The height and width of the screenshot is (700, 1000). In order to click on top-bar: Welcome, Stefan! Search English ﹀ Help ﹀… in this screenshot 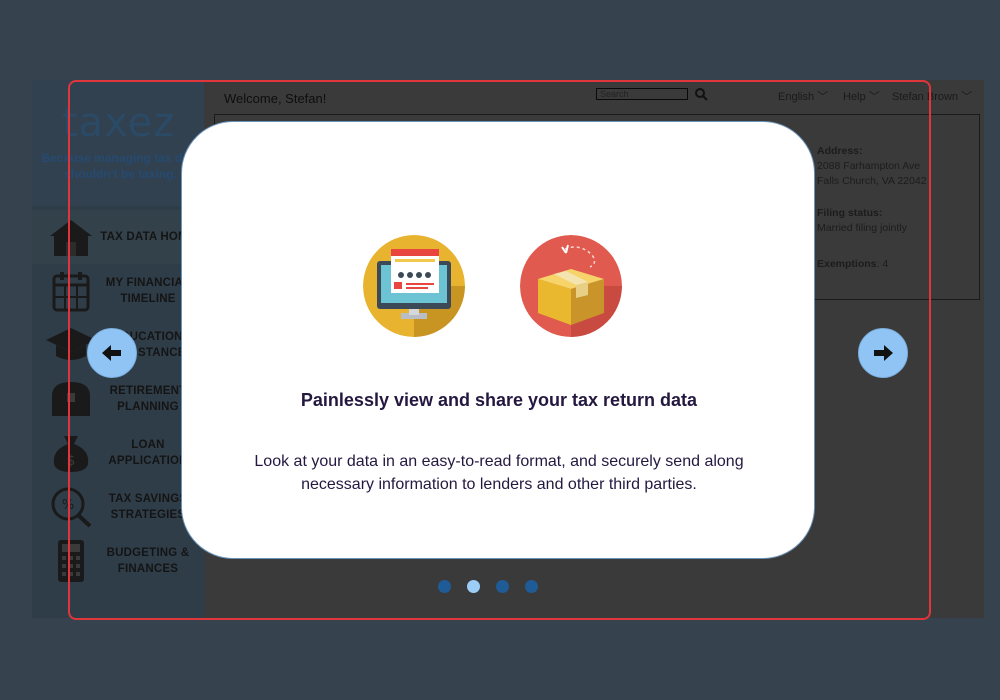, I will do `click(594, 97)`.